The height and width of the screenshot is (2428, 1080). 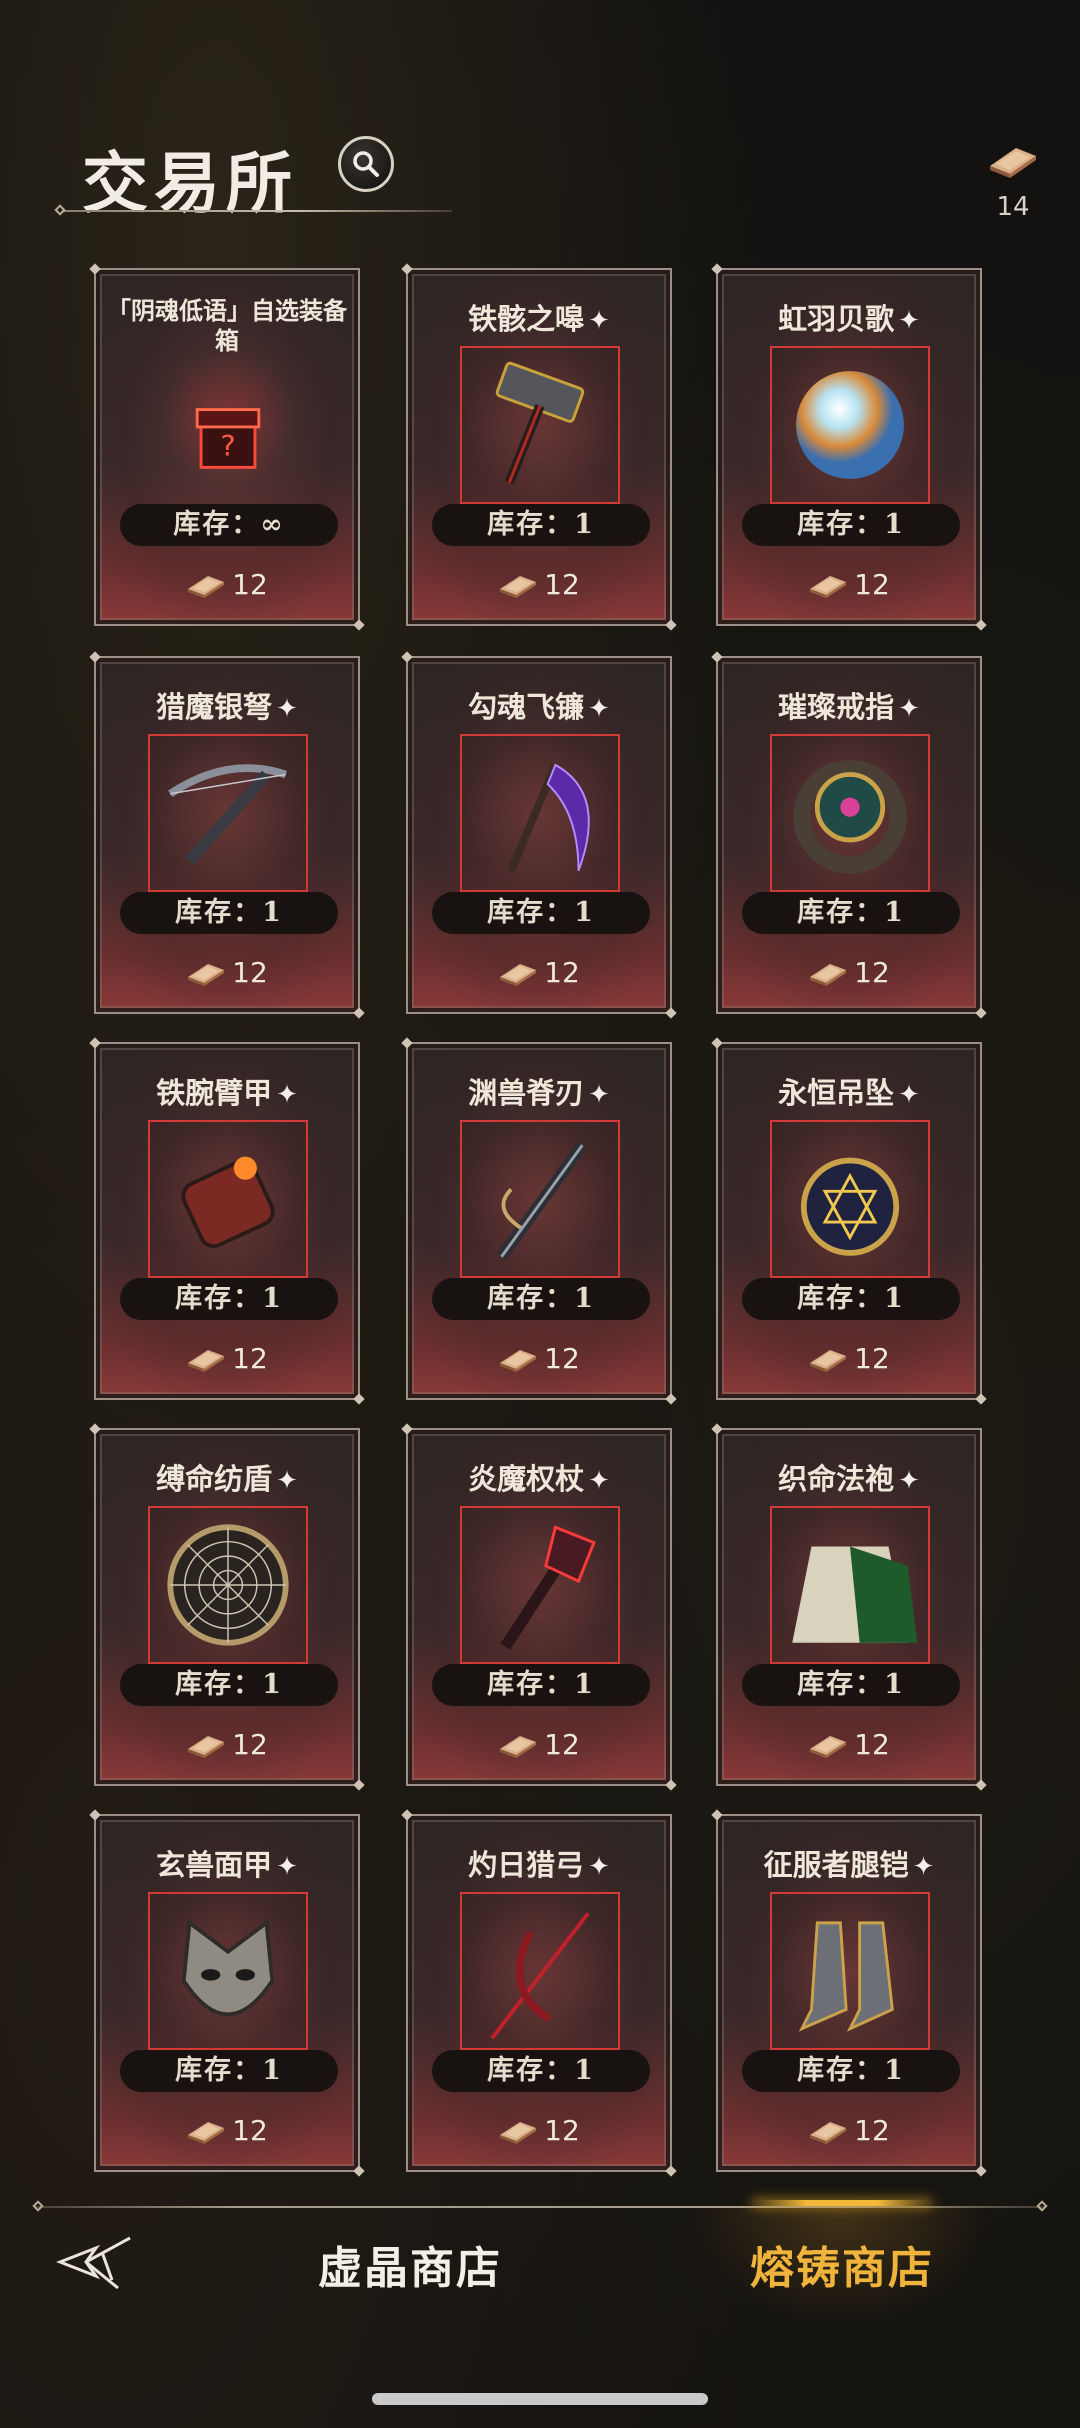 What do you see at coordinates (539, 1091) in the screenshot?
I see `item-name: 渊兽脊刃 ✦` at bounding box center [539, 1091].